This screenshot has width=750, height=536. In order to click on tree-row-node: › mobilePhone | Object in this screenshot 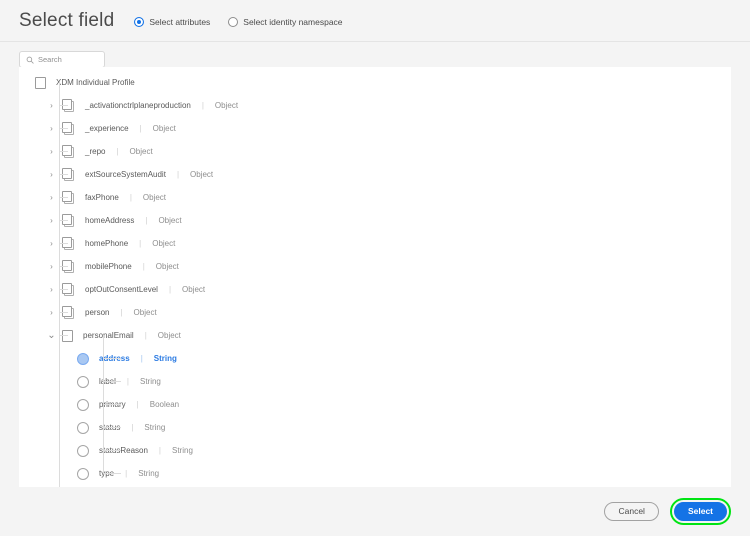, I will do `click(375, 266)`.